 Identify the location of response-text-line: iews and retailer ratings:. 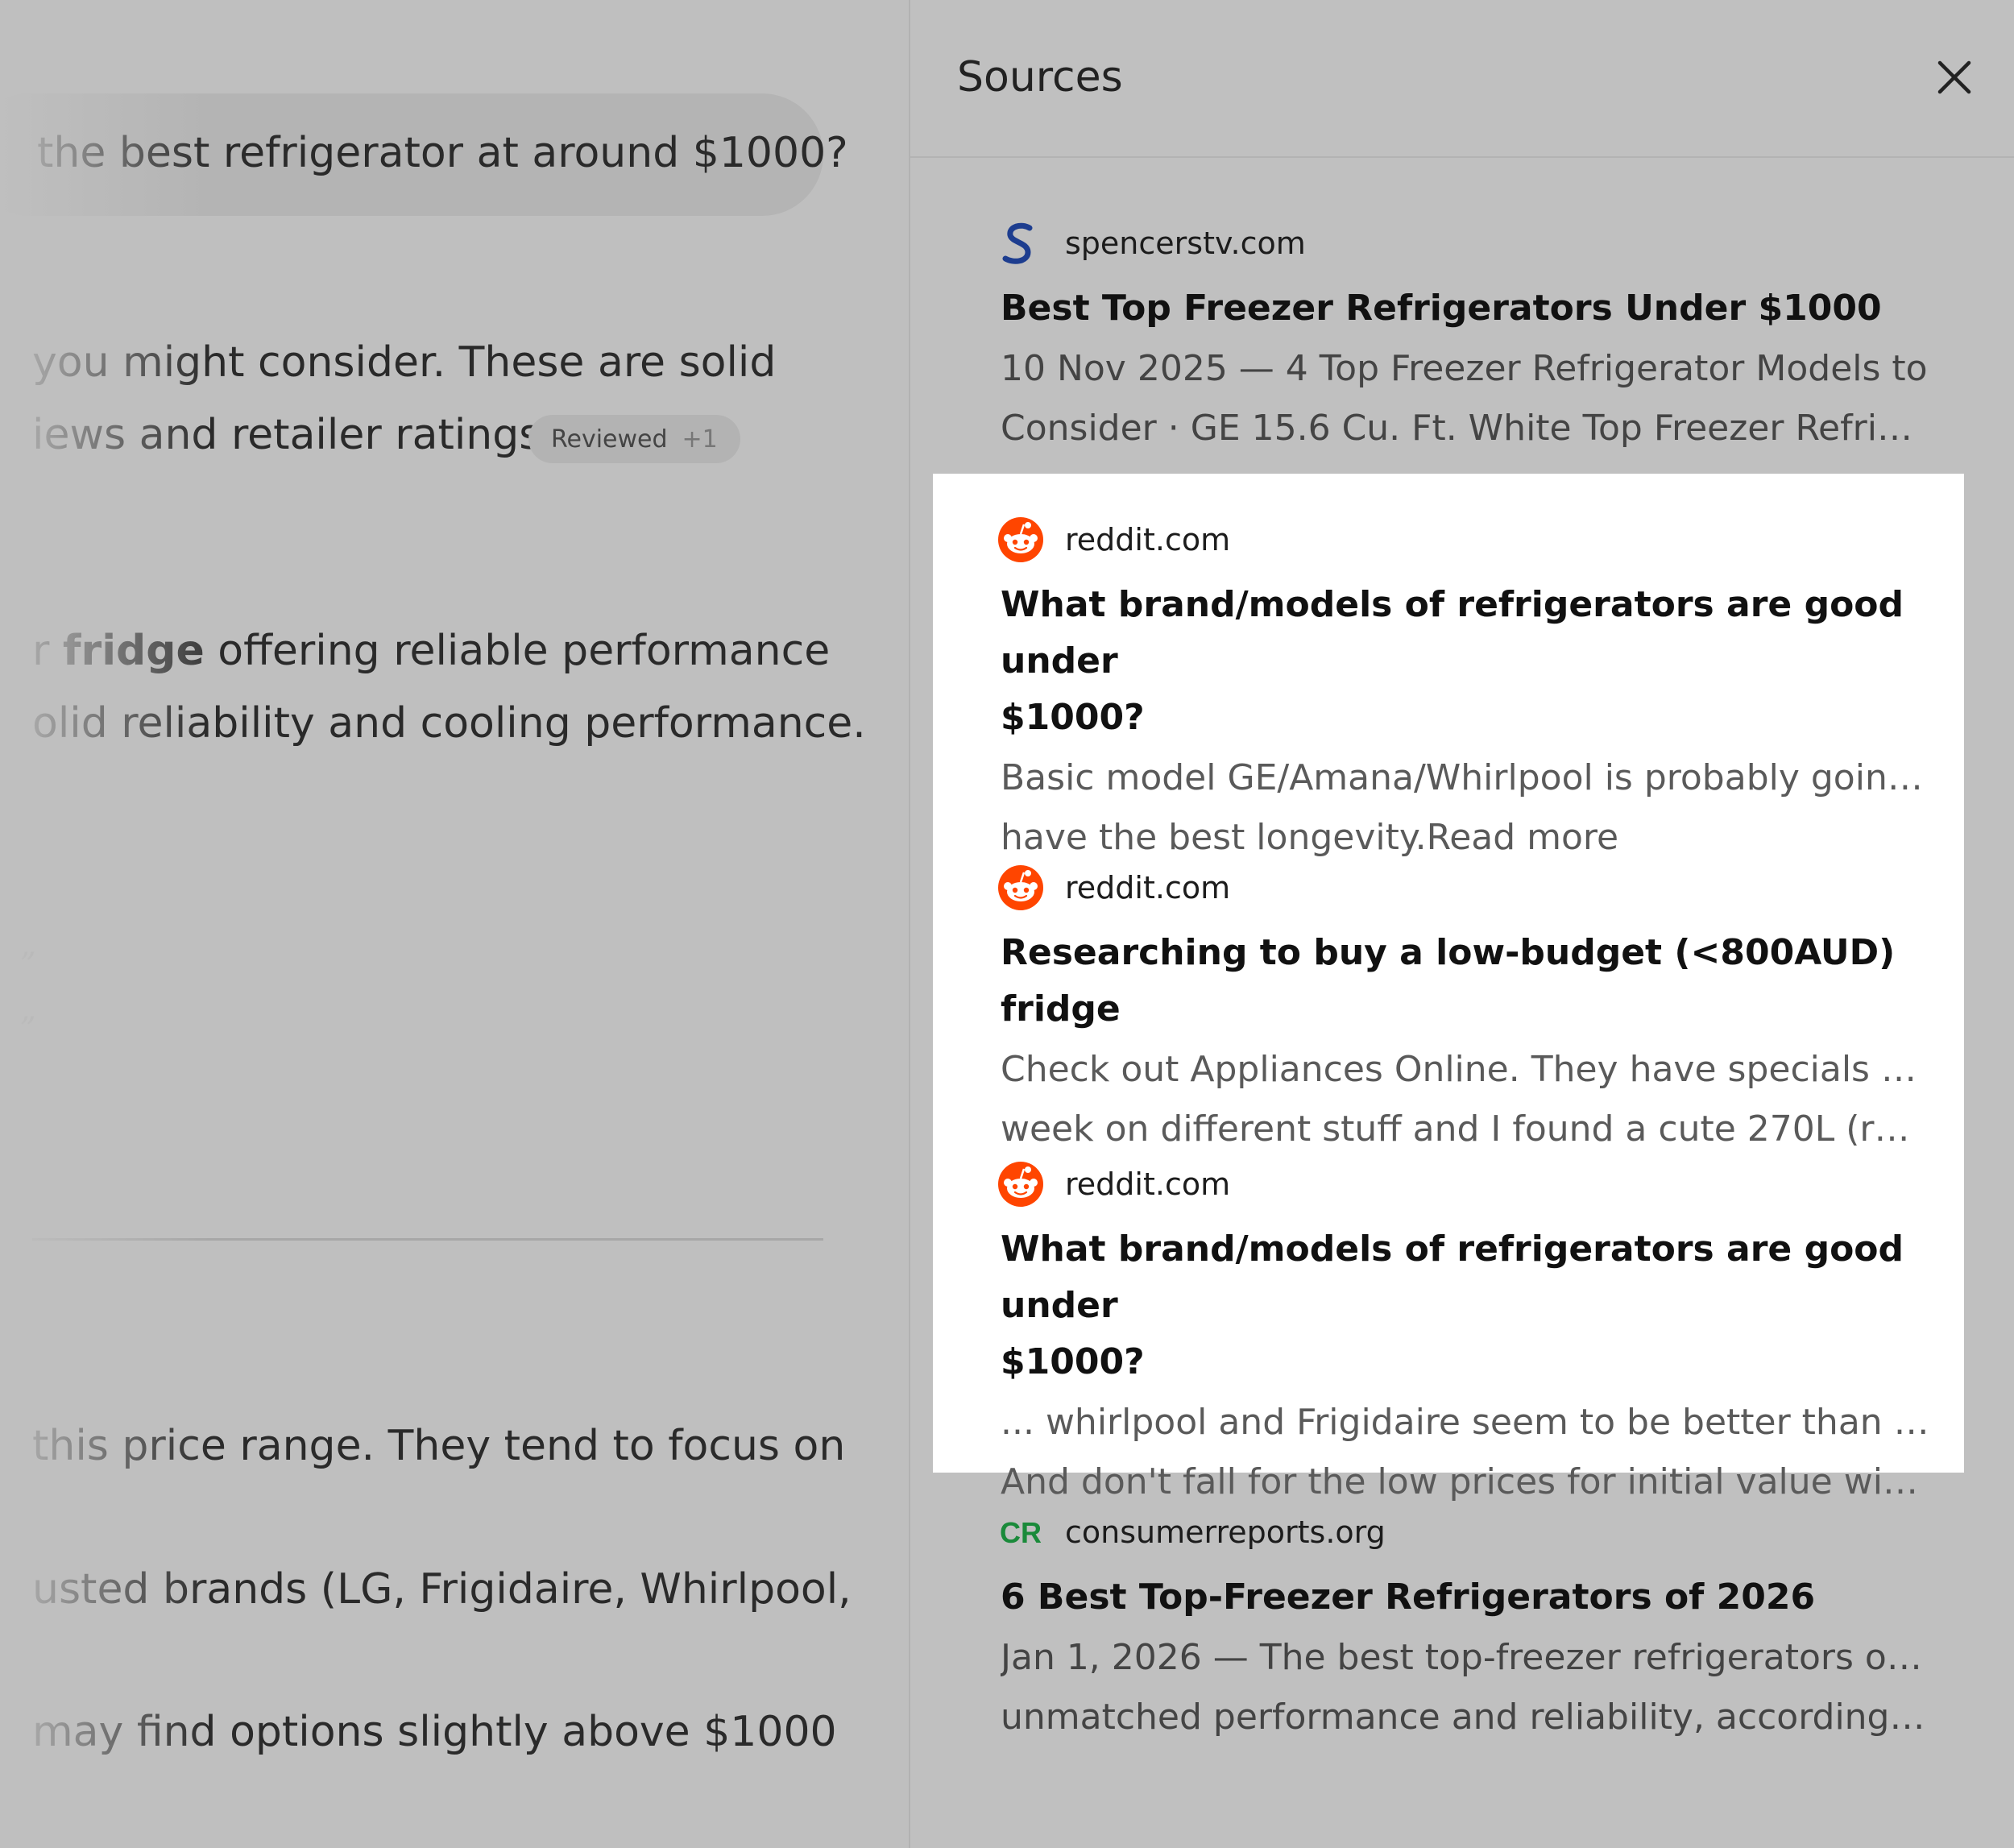
(293, 435).